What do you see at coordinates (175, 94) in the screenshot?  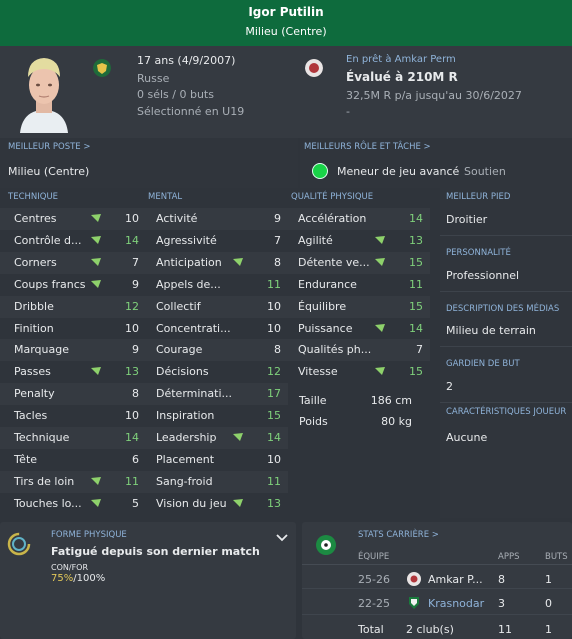 I see `player-intl-goals: 0 séls / 0 buts` at bounding box center [175, 94].